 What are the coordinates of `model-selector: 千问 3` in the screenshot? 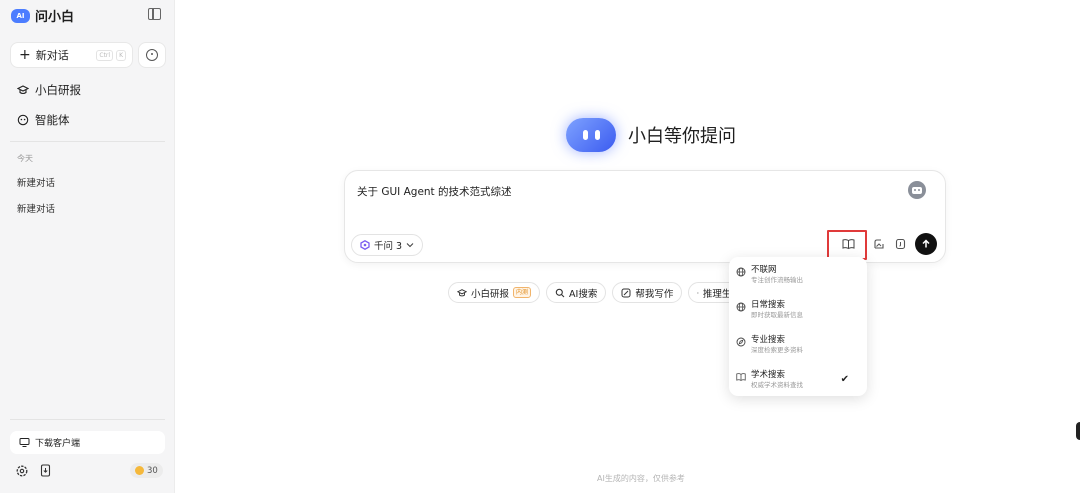 It's located at (387, 245).